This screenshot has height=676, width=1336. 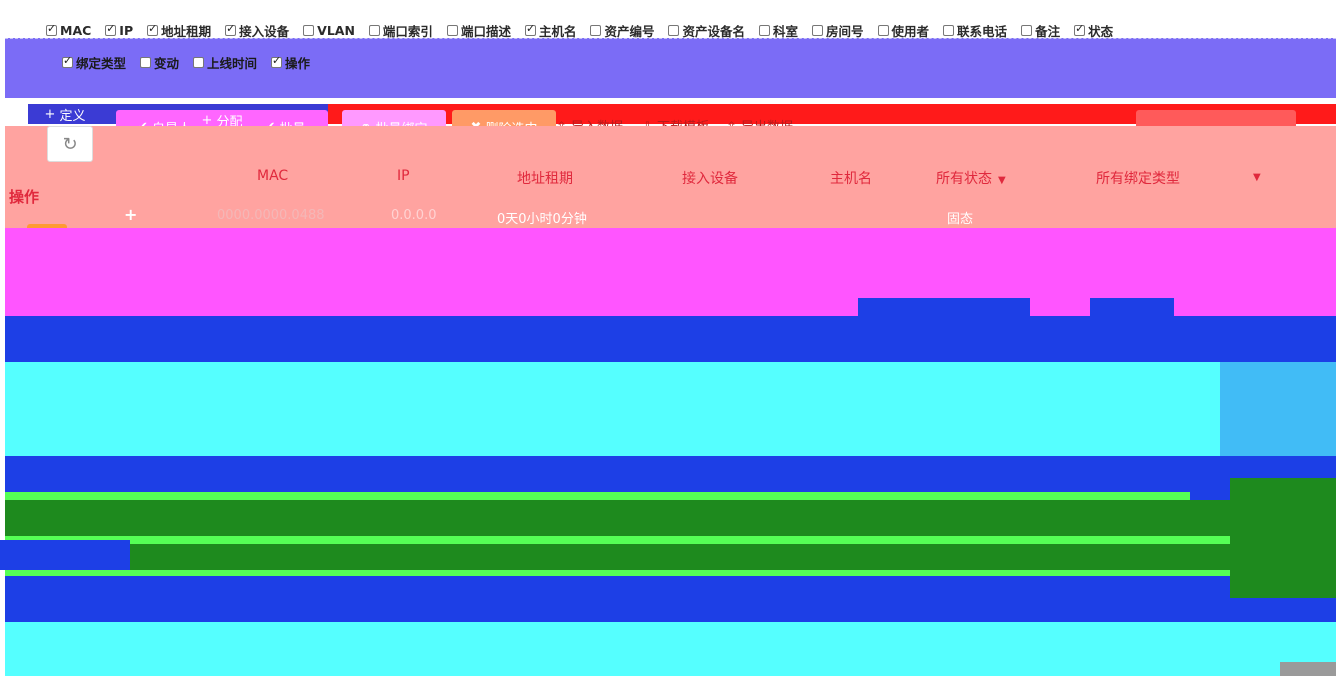 What do you see at coordinates (400, 30) in the screenshot?
I see `column-checkbox-r1-5: 端口索引` at bounding box center [400, 30].